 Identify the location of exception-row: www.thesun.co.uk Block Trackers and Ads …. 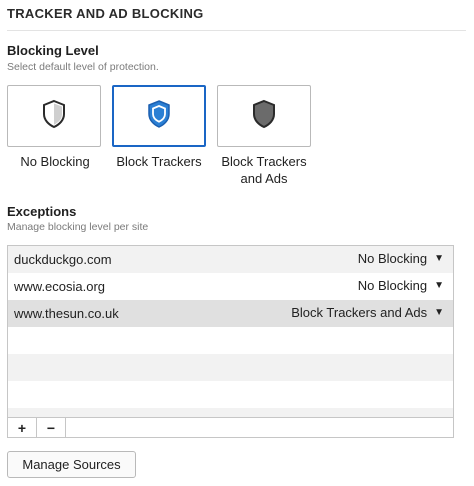
(230, 313).